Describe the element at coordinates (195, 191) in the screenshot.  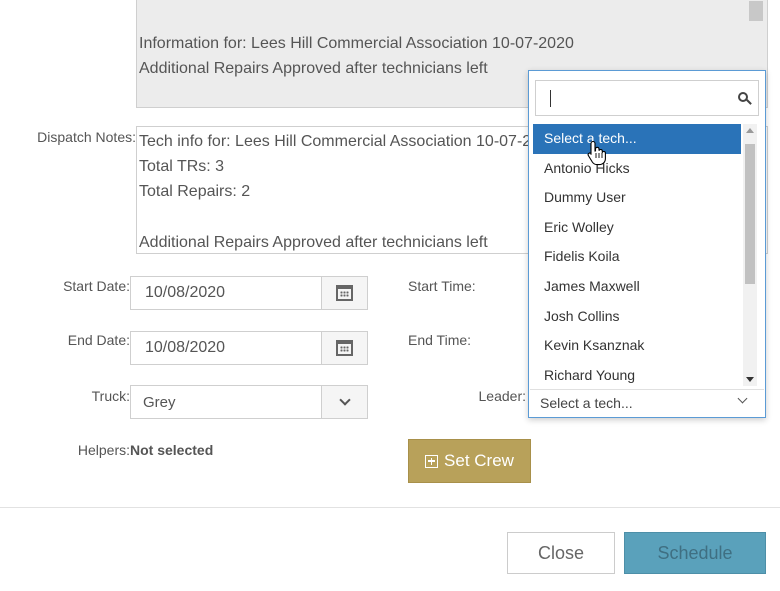
I see `notes-line-3: Total Repairs: 2` at that location.